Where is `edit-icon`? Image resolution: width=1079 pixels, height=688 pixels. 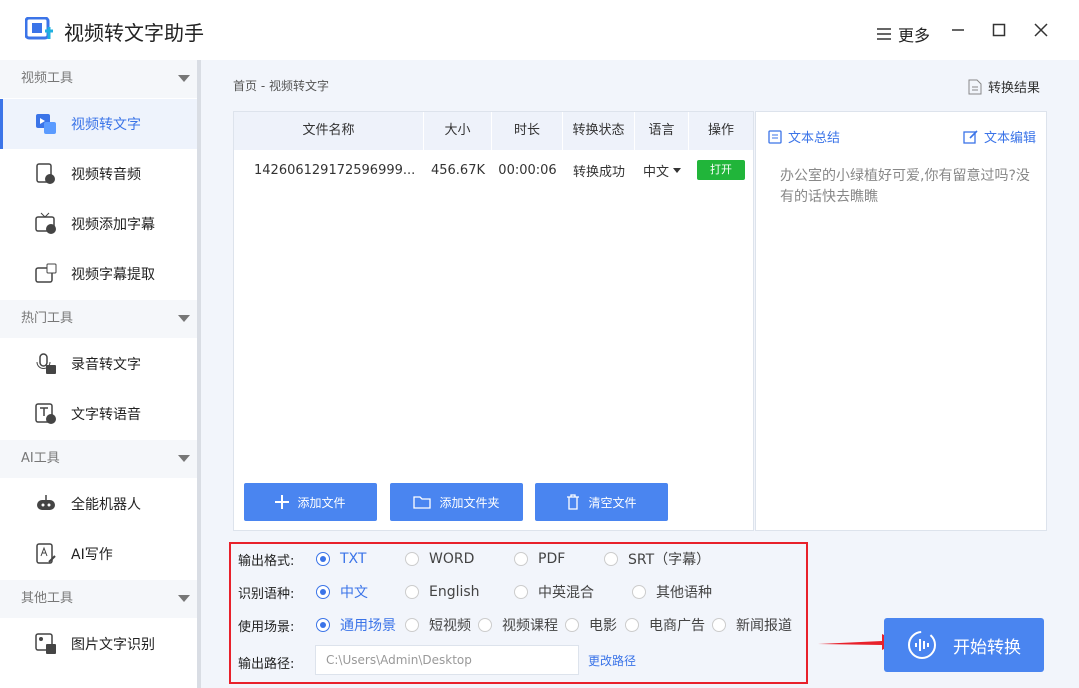
edit-icon is located at coordinates (970, 137).